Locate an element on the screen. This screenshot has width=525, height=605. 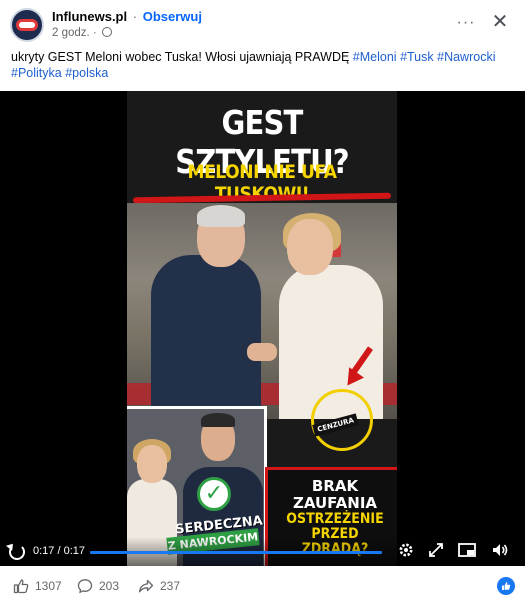
globe-icon is located at coordinates (106, 32).